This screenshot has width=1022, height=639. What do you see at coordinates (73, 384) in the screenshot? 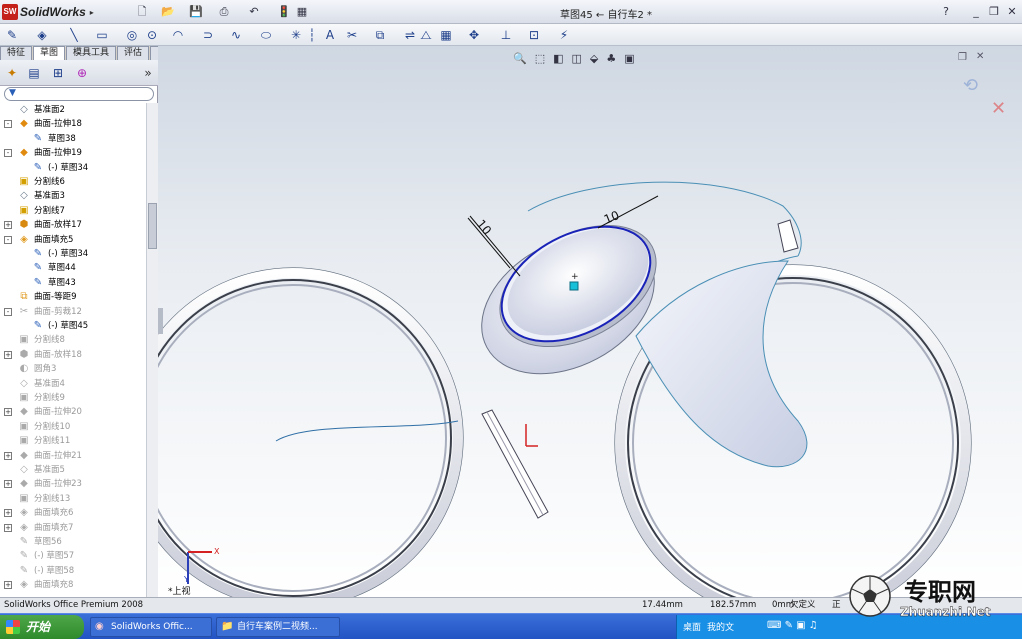
I see `tree-item: ◇ 基准面4` at bounding box center [73, 384].